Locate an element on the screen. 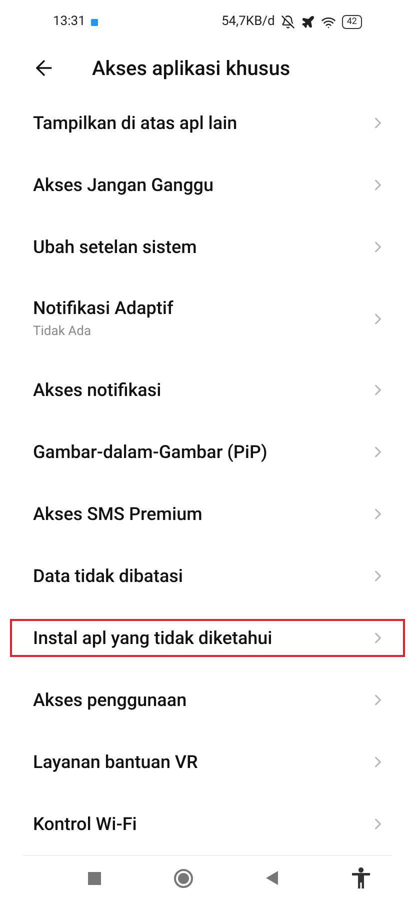  settings-item: Ubah setelan sistem is located at coordinates (207, 247).